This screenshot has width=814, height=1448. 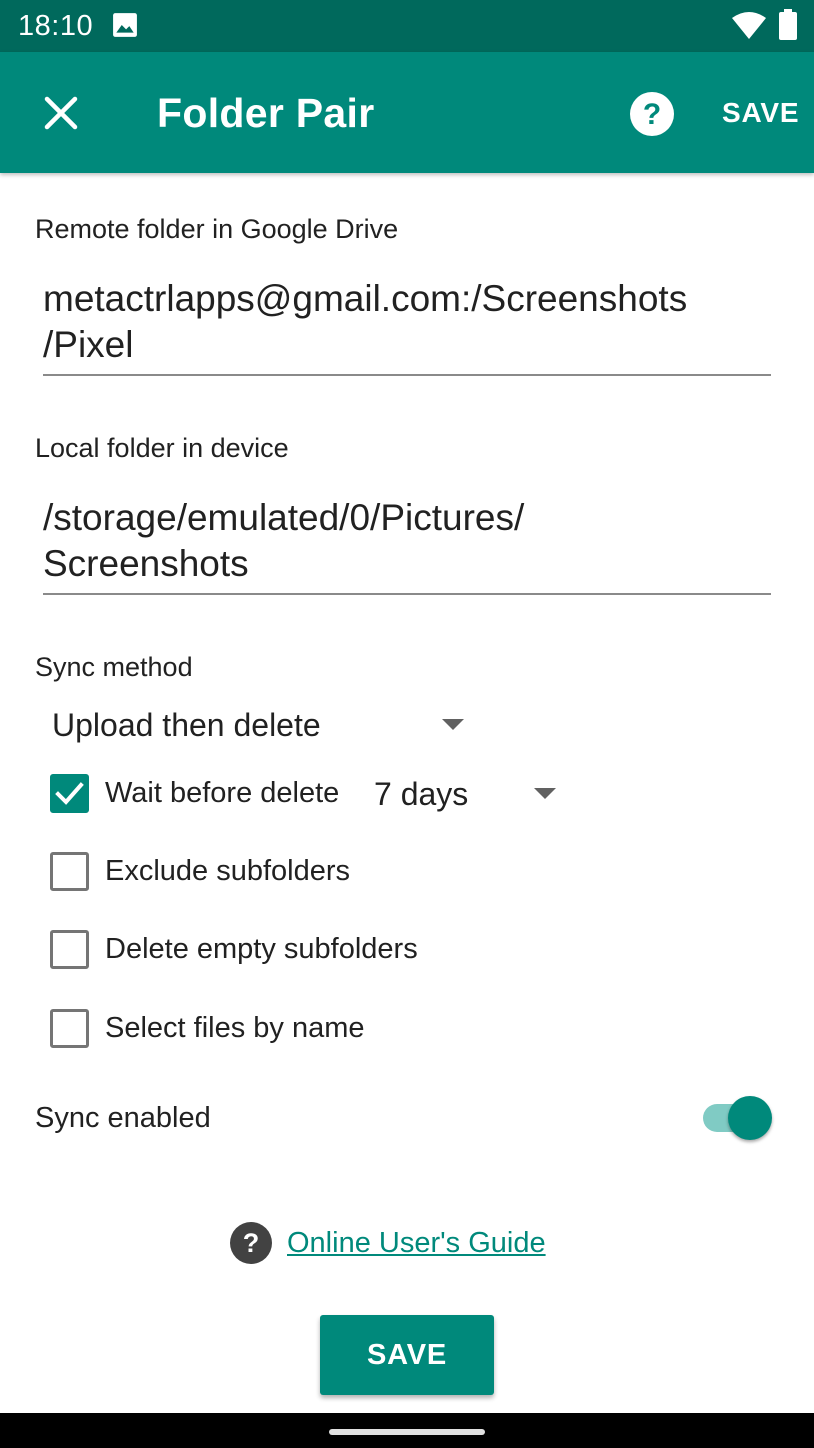 What do you see at coordinates (228, 871) in the screenshot?
I see `exclude-subfolders-label: Exclude subfolders` at bounding box center [228, 871].